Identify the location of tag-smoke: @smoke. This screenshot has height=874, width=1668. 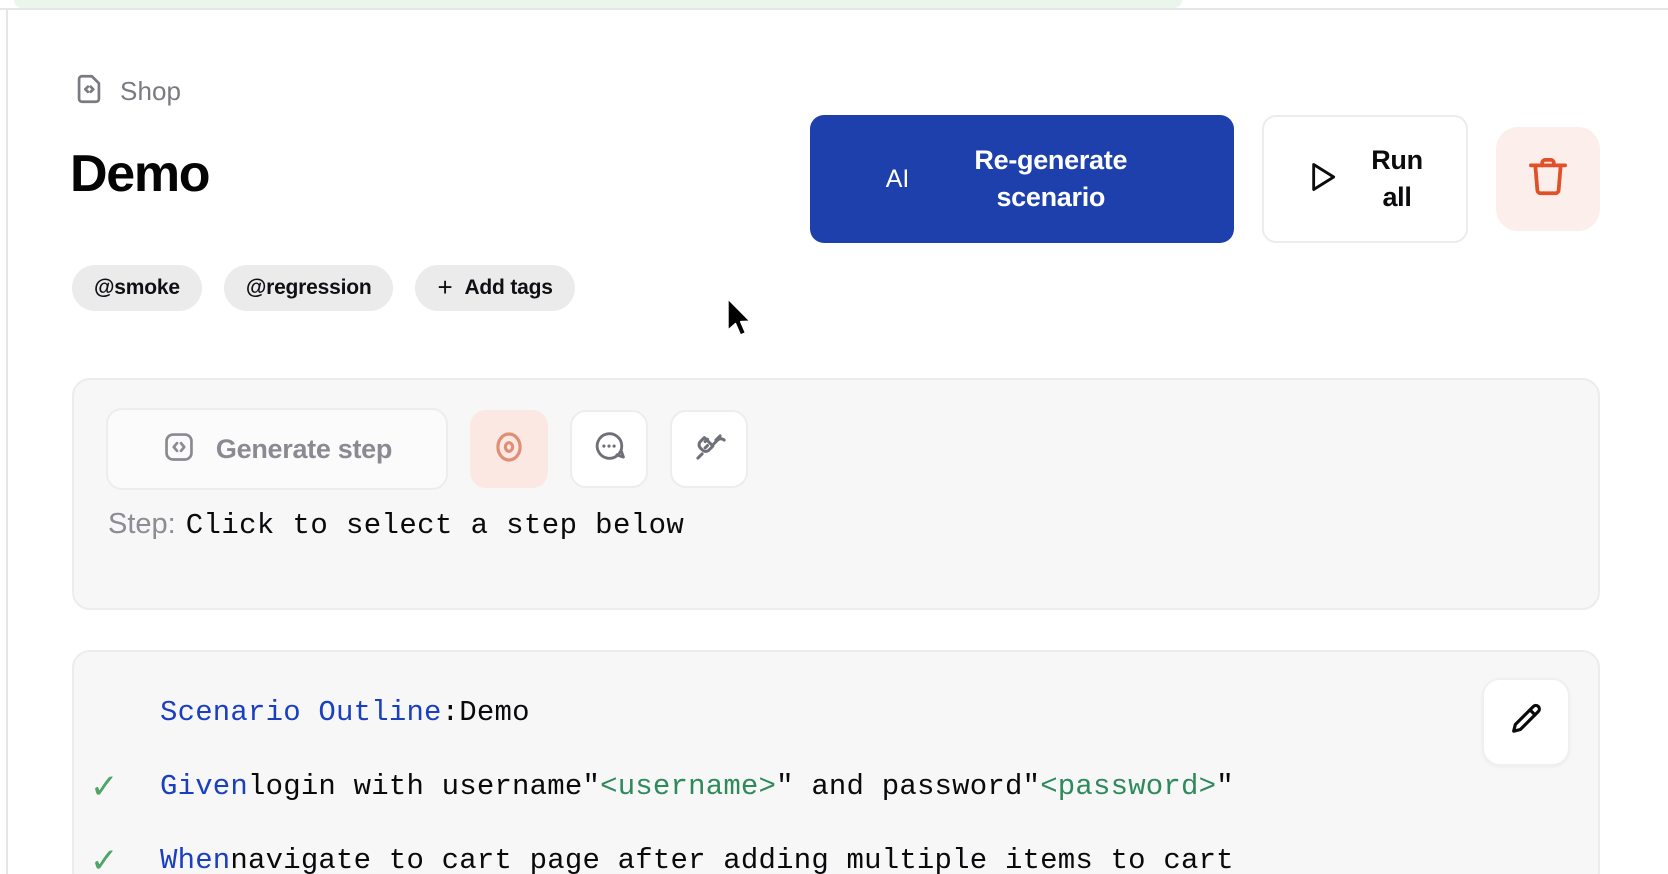
(137, 288).